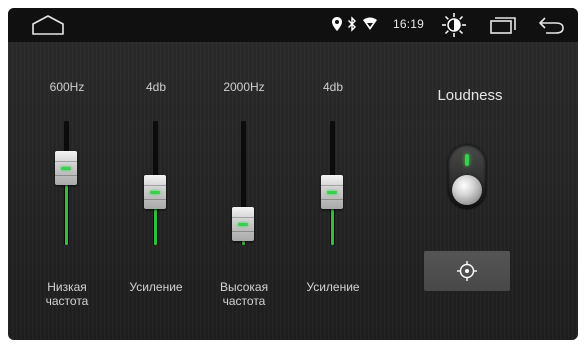 This screenshot has height=348, width=586. I want to click on loudness-title: Loudness, so click(470, 95).